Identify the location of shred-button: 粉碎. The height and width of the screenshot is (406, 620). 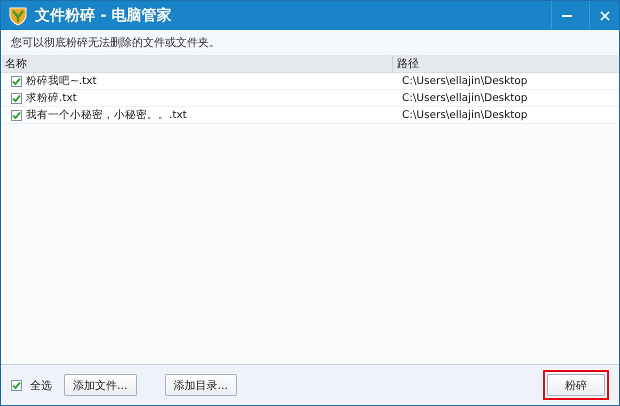
(576, 385).